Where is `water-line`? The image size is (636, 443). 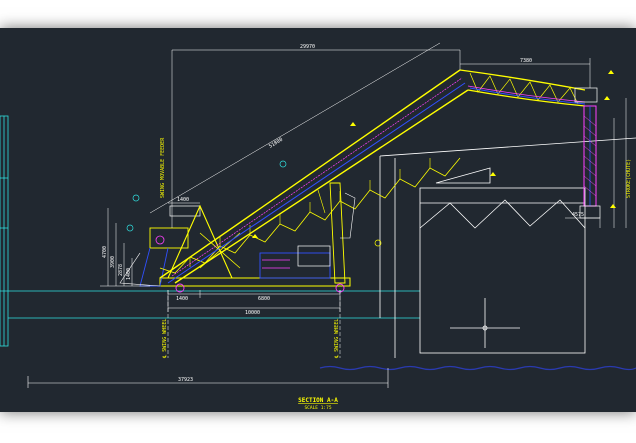 water-line is located at coordinates (477, 368).